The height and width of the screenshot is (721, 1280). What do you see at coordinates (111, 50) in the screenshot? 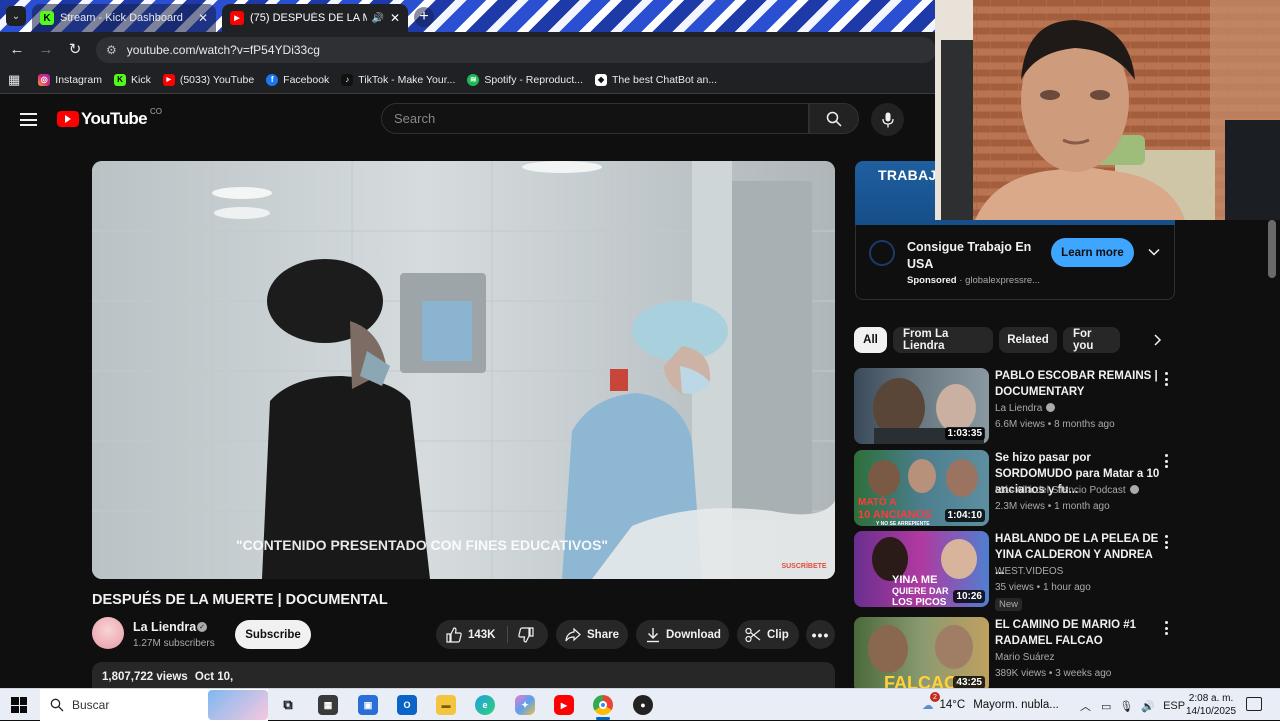
I see `site-info-icon: ⚙` at bounding box center [111, 50].